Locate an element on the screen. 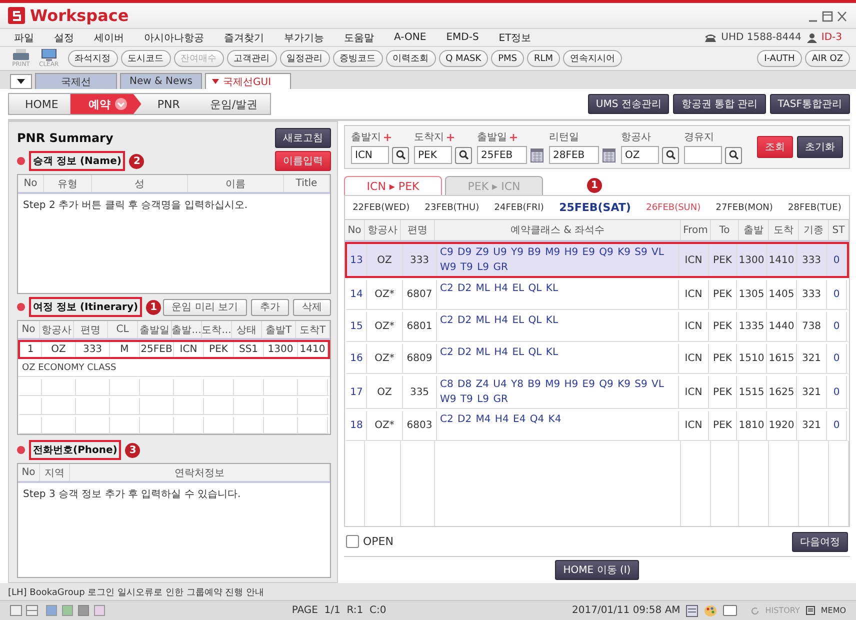 This screenshot has width=856, height=620. toolbar-button: 연속지시어 is located at coordinates (592, 58).